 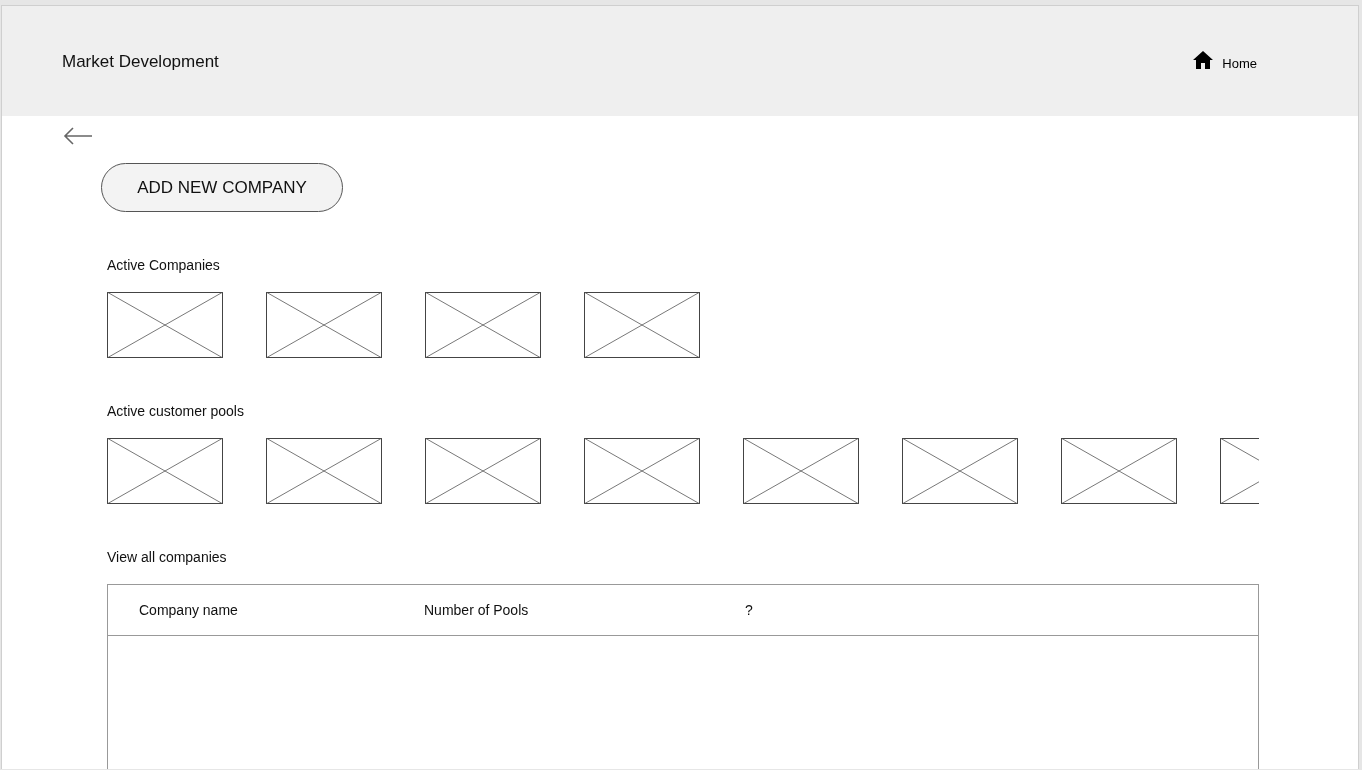 I want to click on app-title: Market Development, so click(x=140, y=62).